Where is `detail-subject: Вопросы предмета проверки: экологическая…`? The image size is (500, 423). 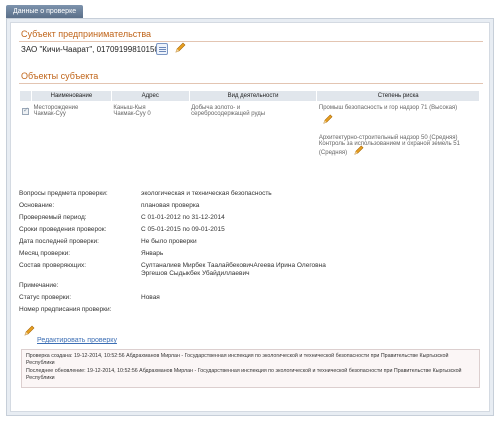
detail-subject: Вопросы предмета проверки: экологическая… is located at coordinates (145, 193).